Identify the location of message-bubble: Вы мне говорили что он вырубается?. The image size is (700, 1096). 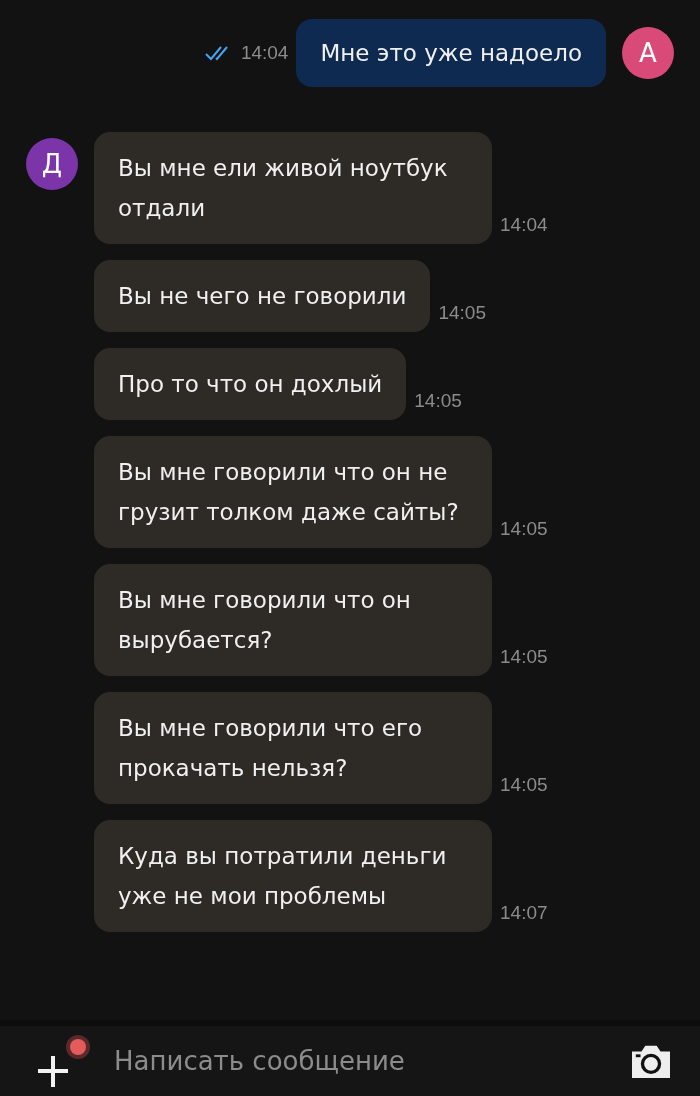
(293, 620).